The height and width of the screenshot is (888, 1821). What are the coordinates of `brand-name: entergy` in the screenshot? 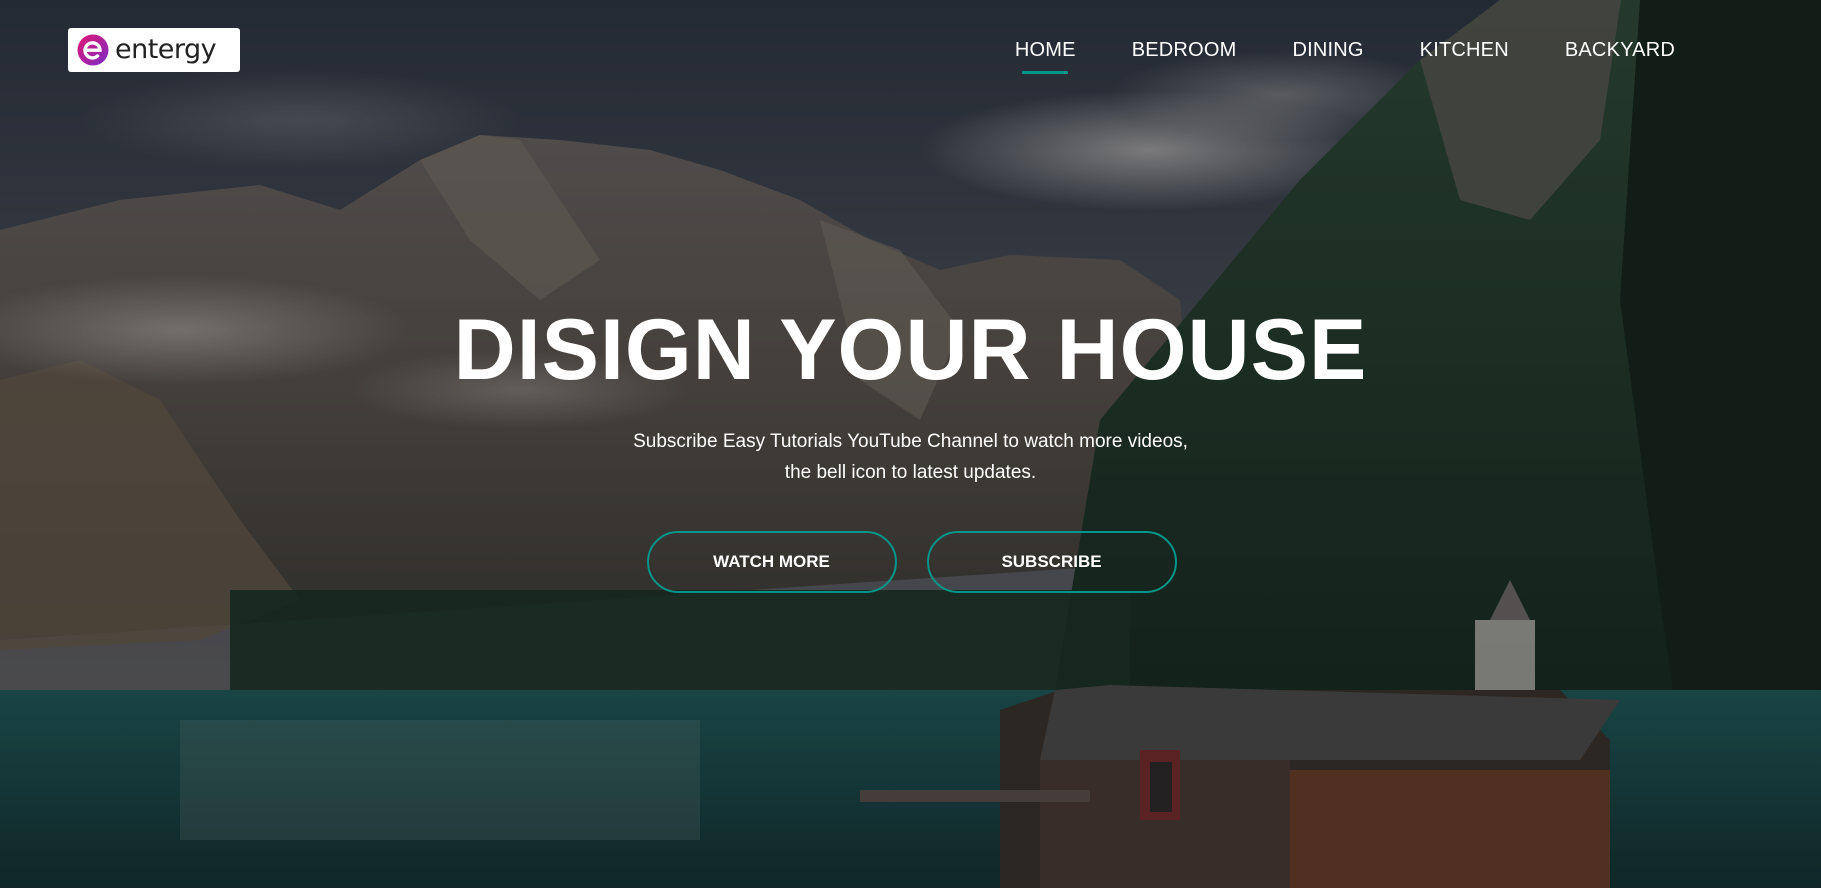 It's located at (166, 49).